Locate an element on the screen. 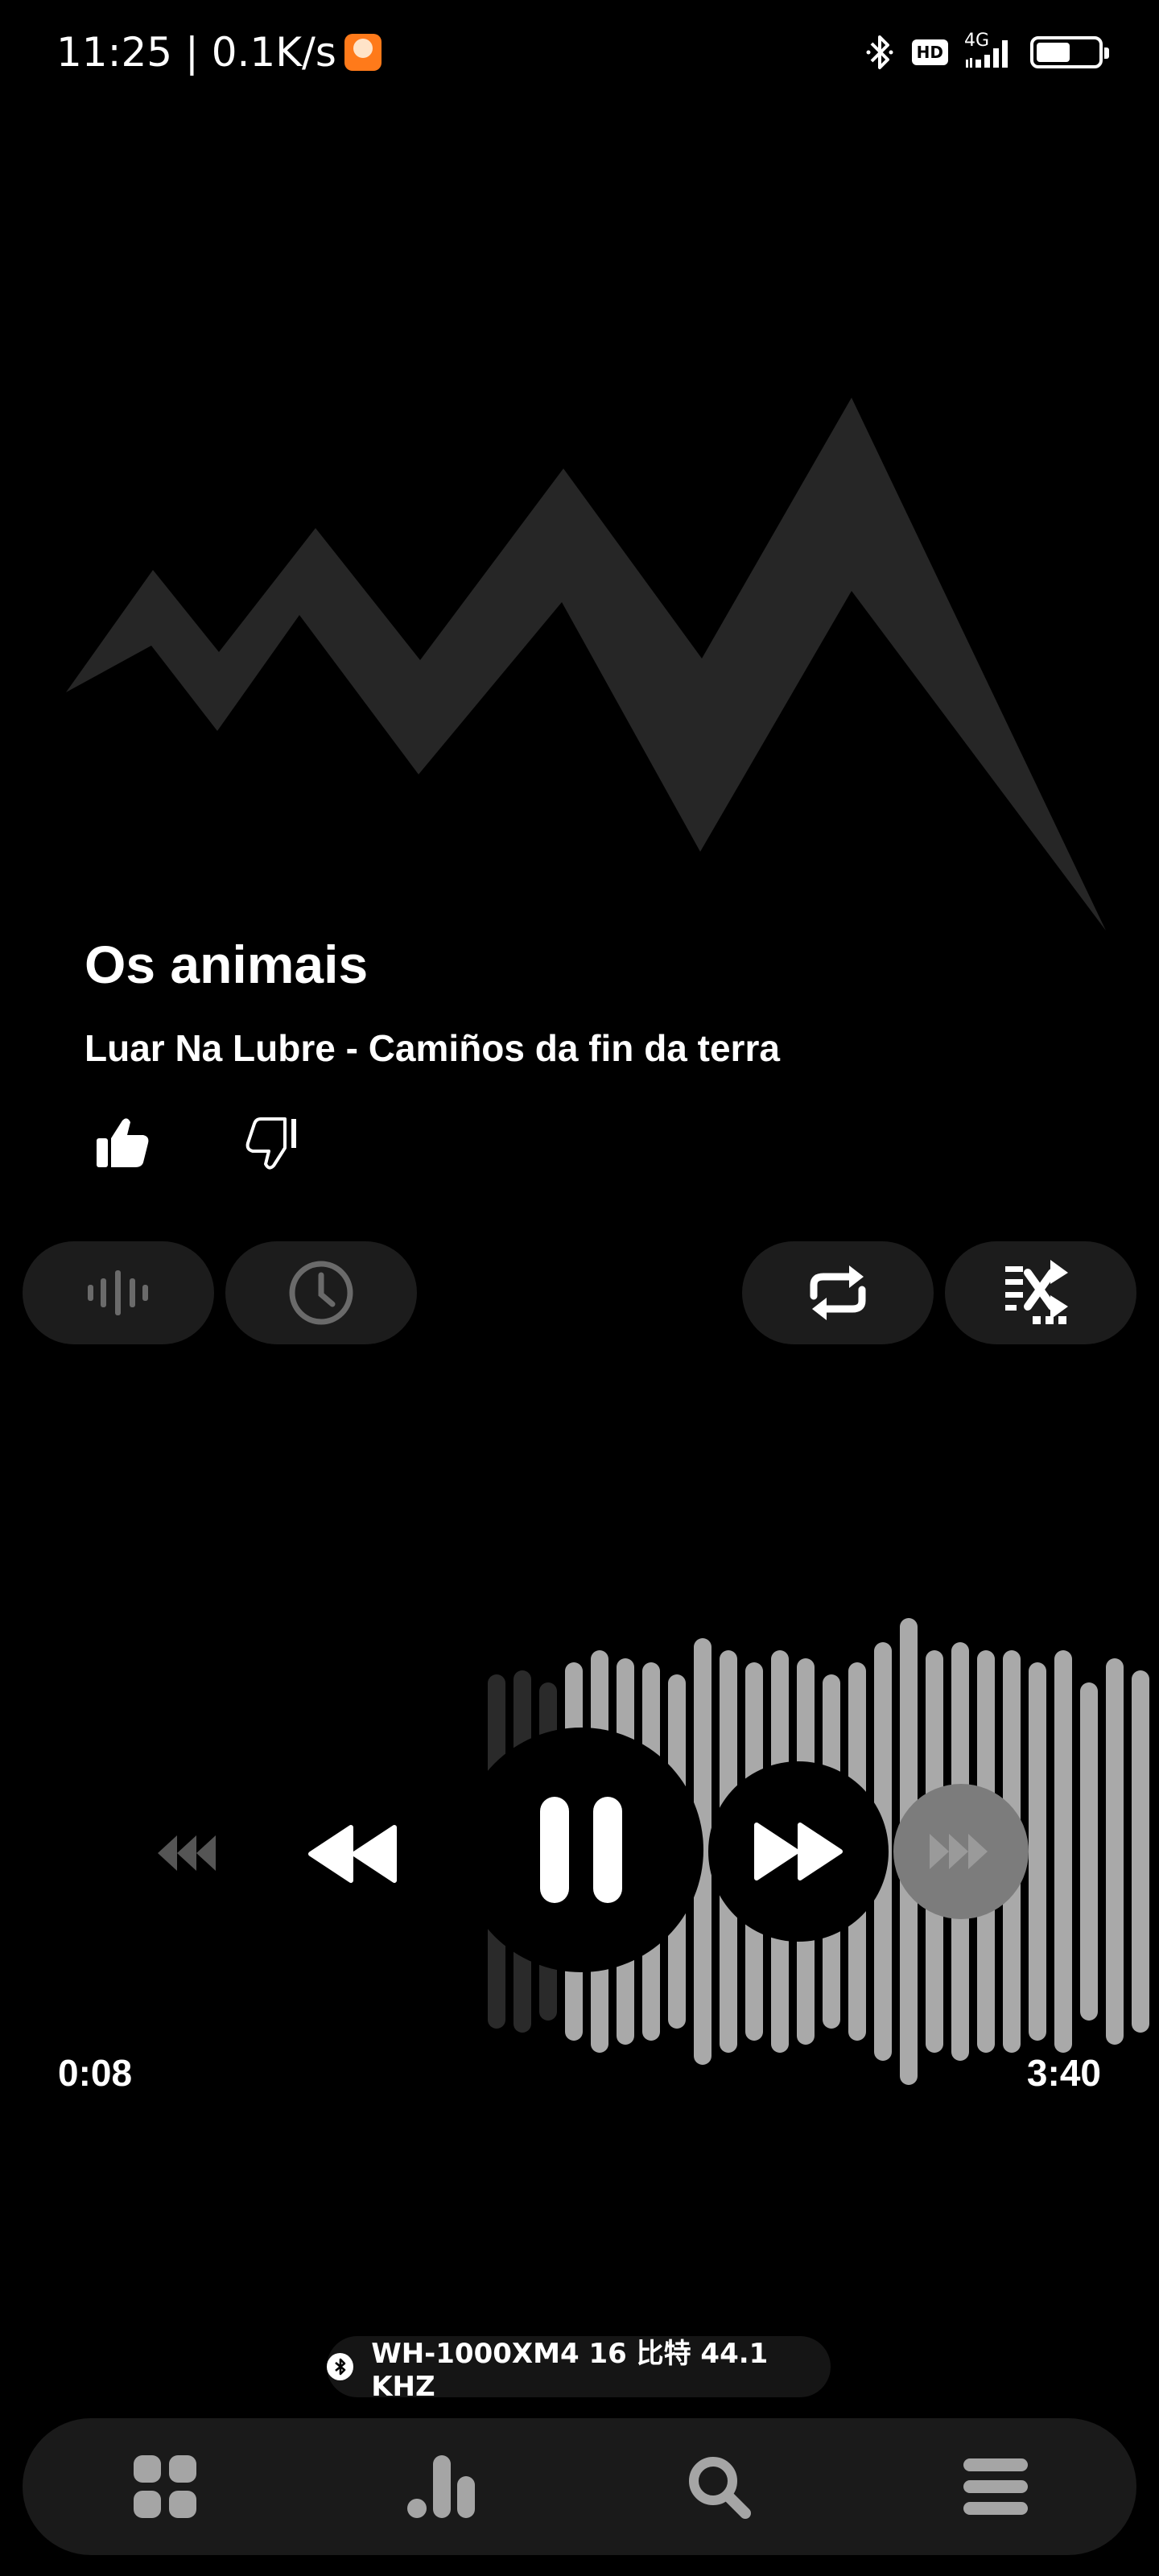 The height and width of the screenshot is (2576, 1159). skip-back-icon is located at coordinates (187, 1853).